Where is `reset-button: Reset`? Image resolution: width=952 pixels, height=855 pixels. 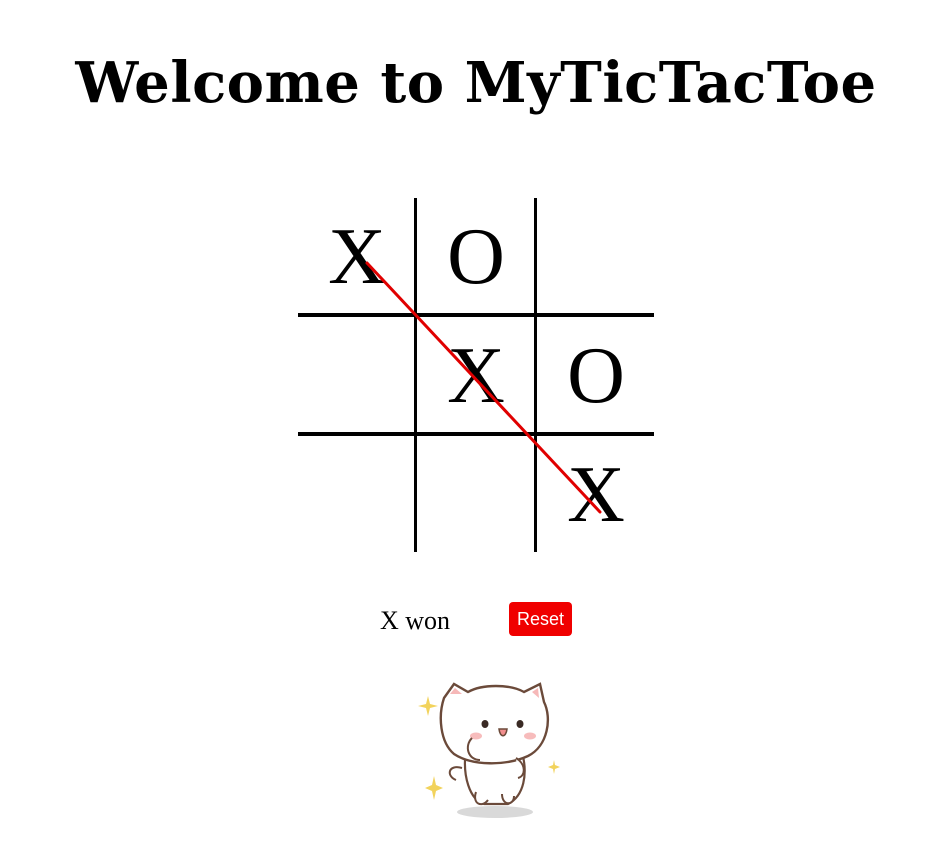
reset-button: Reset is located at coordinates (540, 619).